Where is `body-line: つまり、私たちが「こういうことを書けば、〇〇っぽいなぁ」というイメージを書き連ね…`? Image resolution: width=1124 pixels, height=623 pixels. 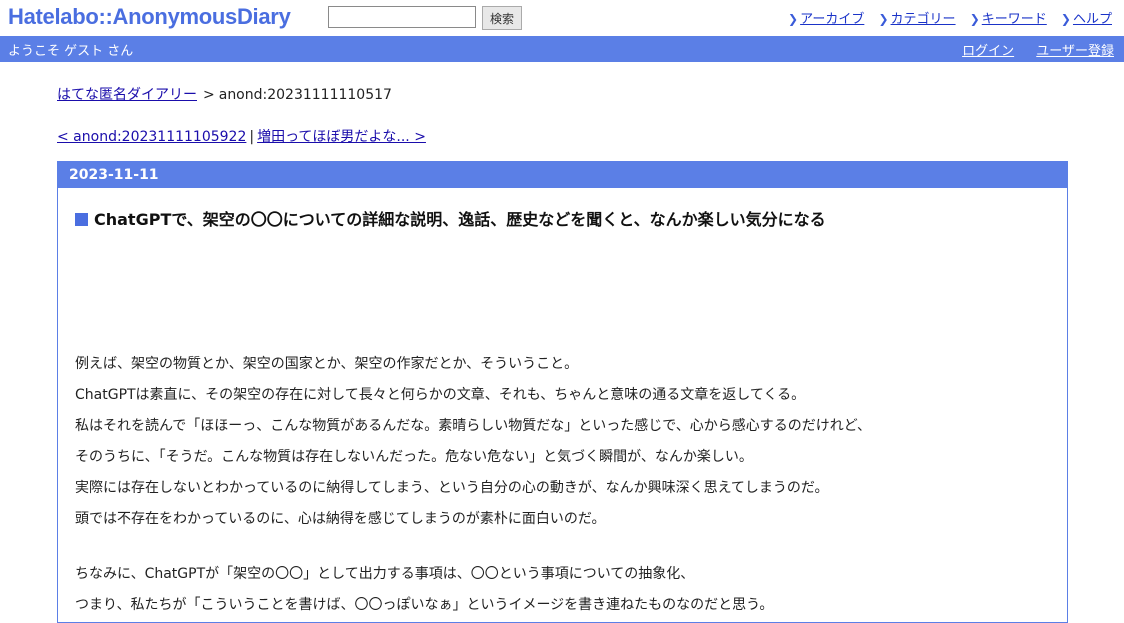
body-line: つまり、私たちが「こういうことを書けば、〇〇っぽいなぁ」というイメージを書き連ね… is located at coordinates (424, 605).